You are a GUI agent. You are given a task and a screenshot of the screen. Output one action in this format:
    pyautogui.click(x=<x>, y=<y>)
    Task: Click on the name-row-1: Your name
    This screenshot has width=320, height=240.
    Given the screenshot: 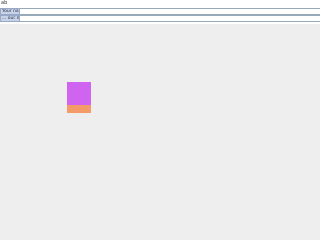 What is the action you would take?
    pyautogui.click(x=160, y=11)
    